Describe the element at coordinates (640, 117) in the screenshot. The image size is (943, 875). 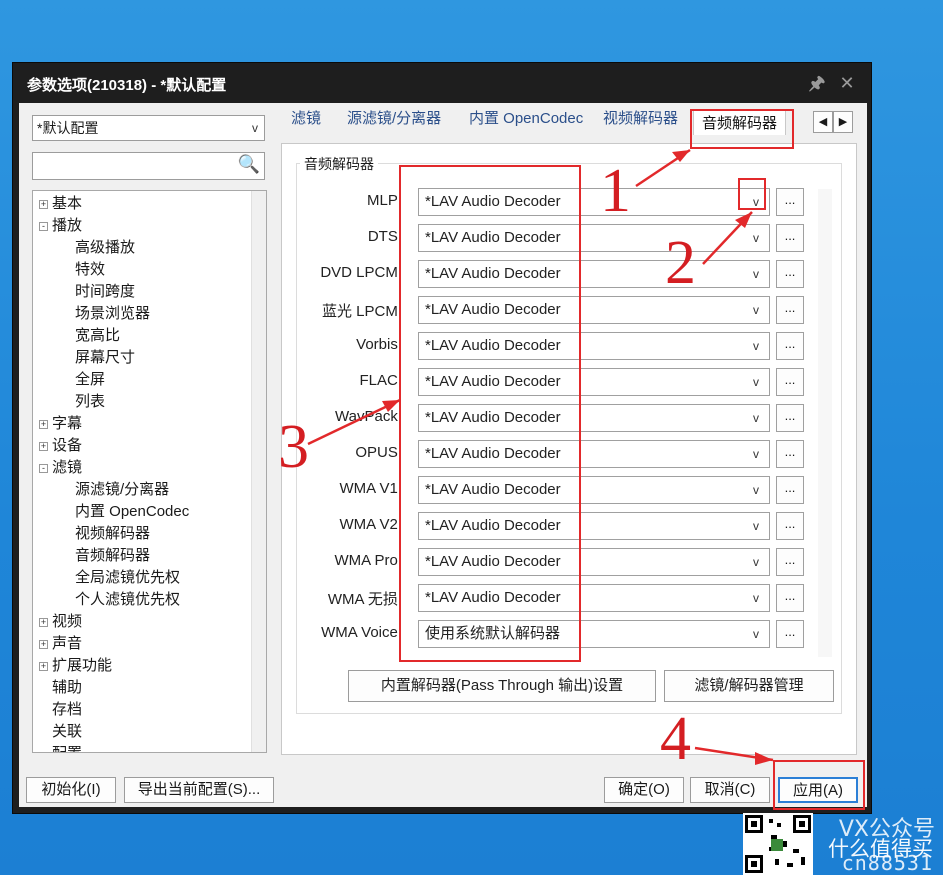
I see `tab-video-decoder: 视频解码器` at that location.